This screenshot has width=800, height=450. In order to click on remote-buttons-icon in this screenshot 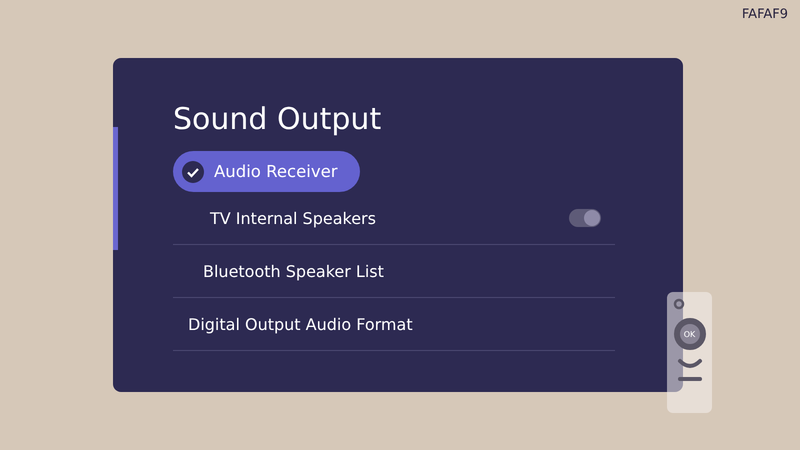, I will do `click(690, 371)`.